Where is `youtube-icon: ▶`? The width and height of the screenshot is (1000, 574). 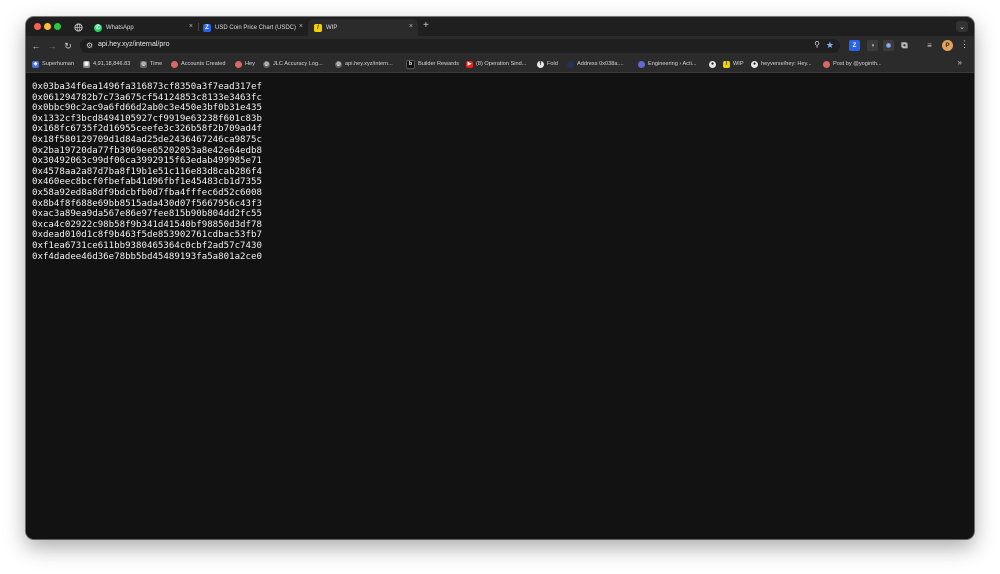 youtube-icon: ▶ is located at coordinates (469, 64).